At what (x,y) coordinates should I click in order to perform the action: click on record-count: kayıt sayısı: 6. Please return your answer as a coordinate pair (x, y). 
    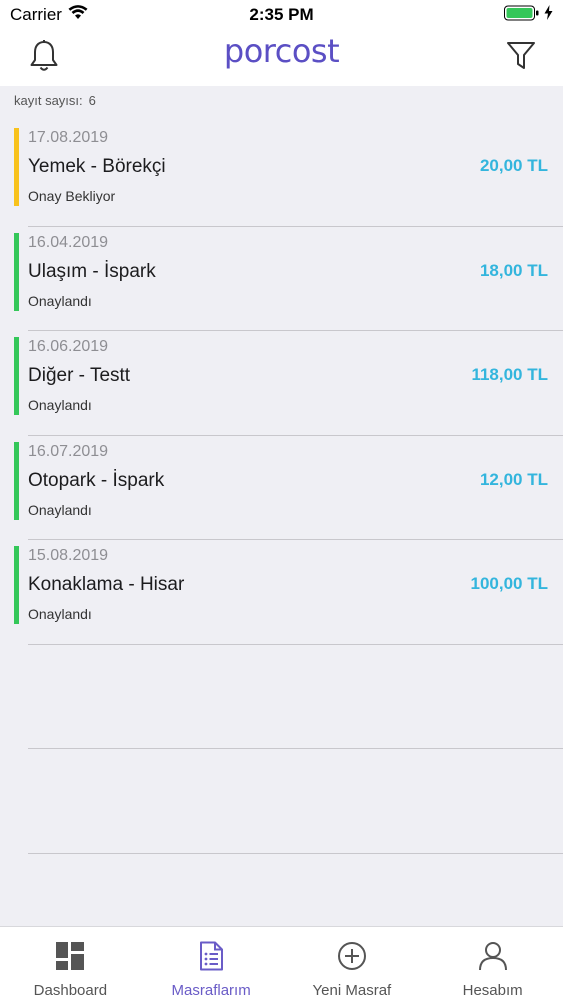
    Looking at the image, I should click on (55, 100).